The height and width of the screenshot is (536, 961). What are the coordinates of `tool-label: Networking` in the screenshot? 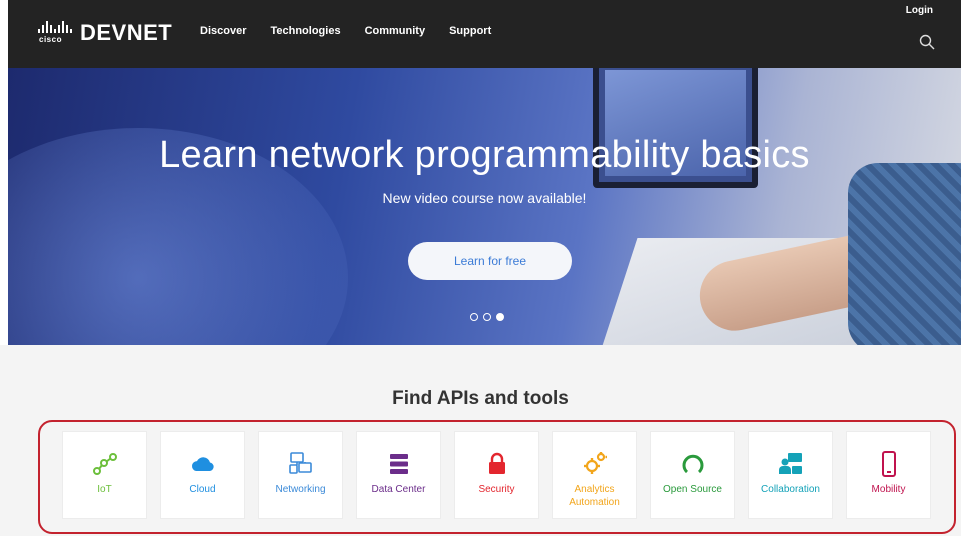 It's located at (300, 489).